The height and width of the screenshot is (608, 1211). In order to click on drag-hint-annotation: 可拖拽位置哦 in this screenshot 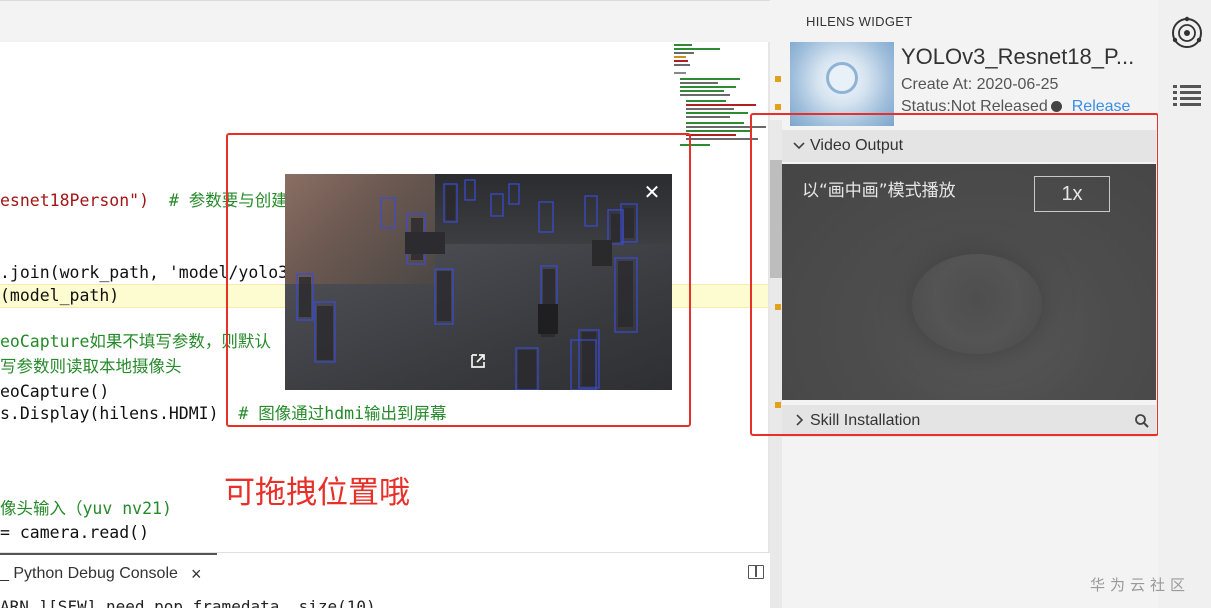, I will do `click(317, 493)`.